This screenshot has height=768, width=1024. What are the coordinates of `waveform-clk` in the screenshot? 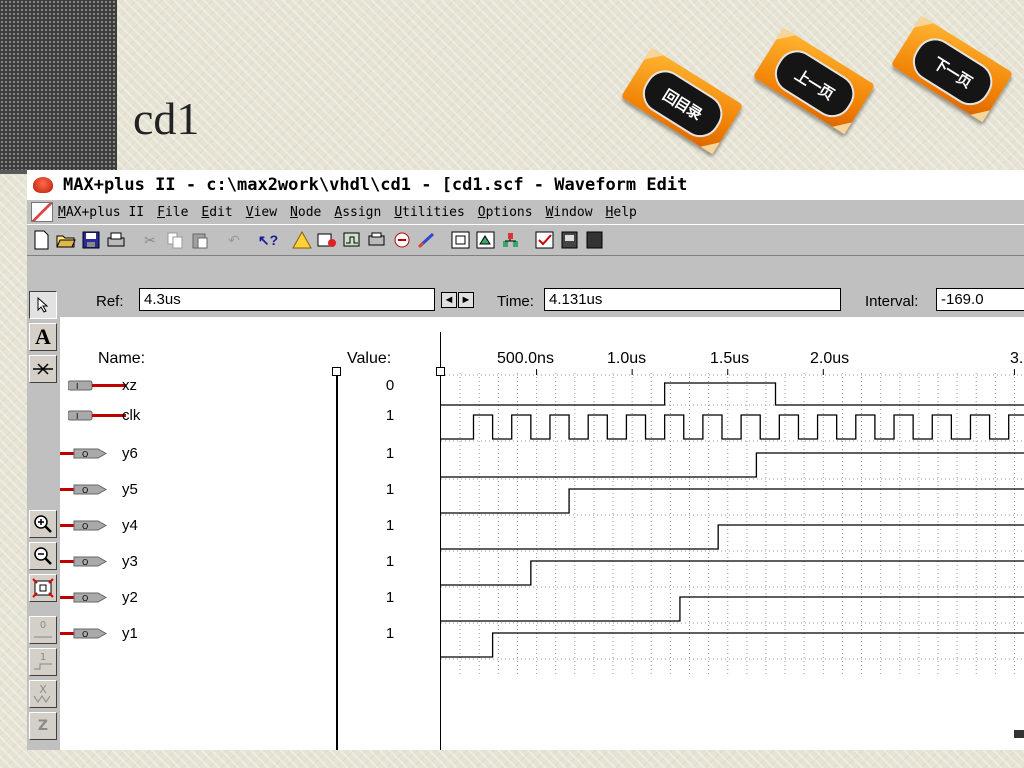 It's located at (732, 427).